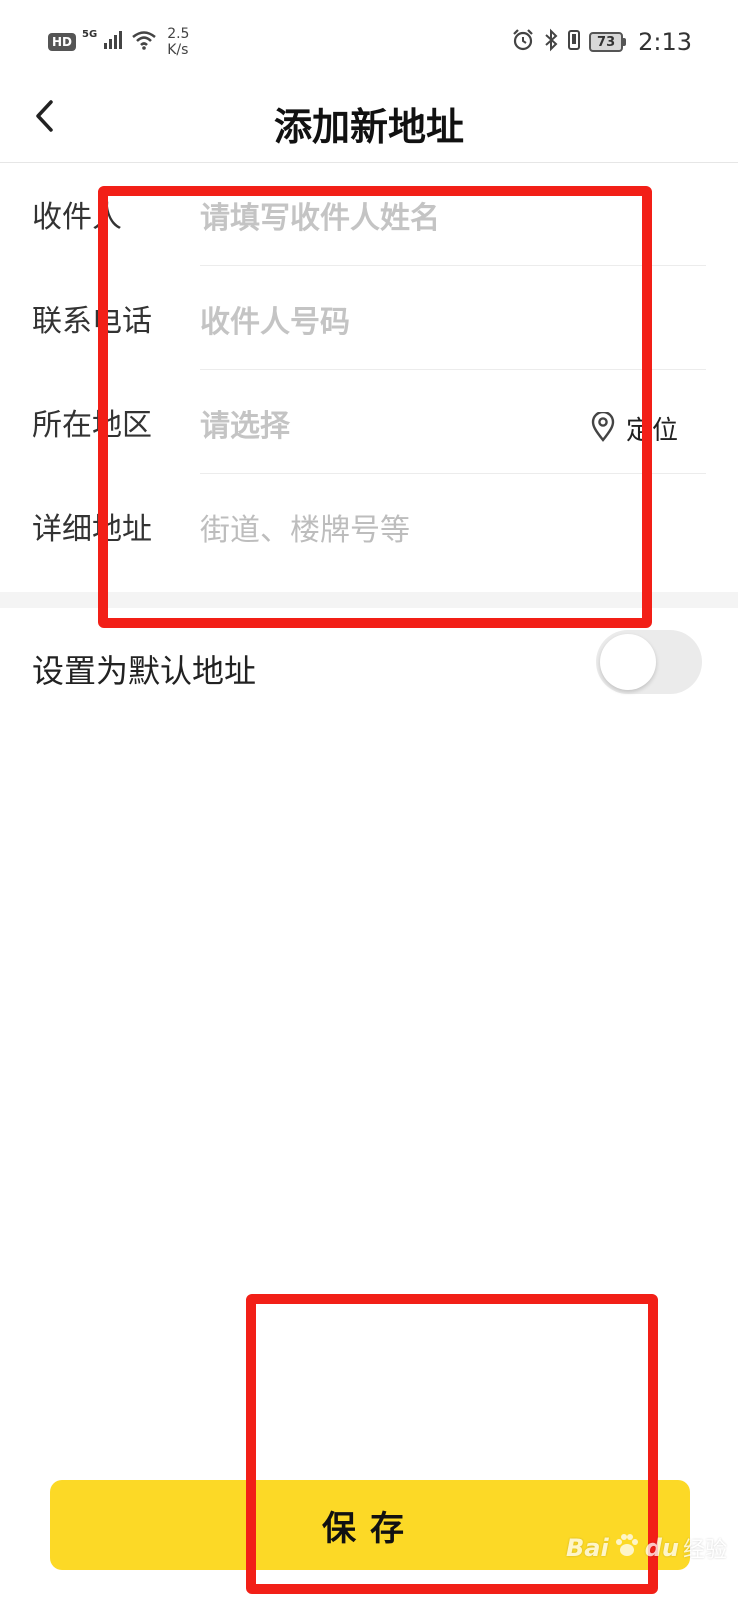  Describe the element at coordinates (178, 50) in the screenshot. I see `net-speed-unit: K/s` at that location.